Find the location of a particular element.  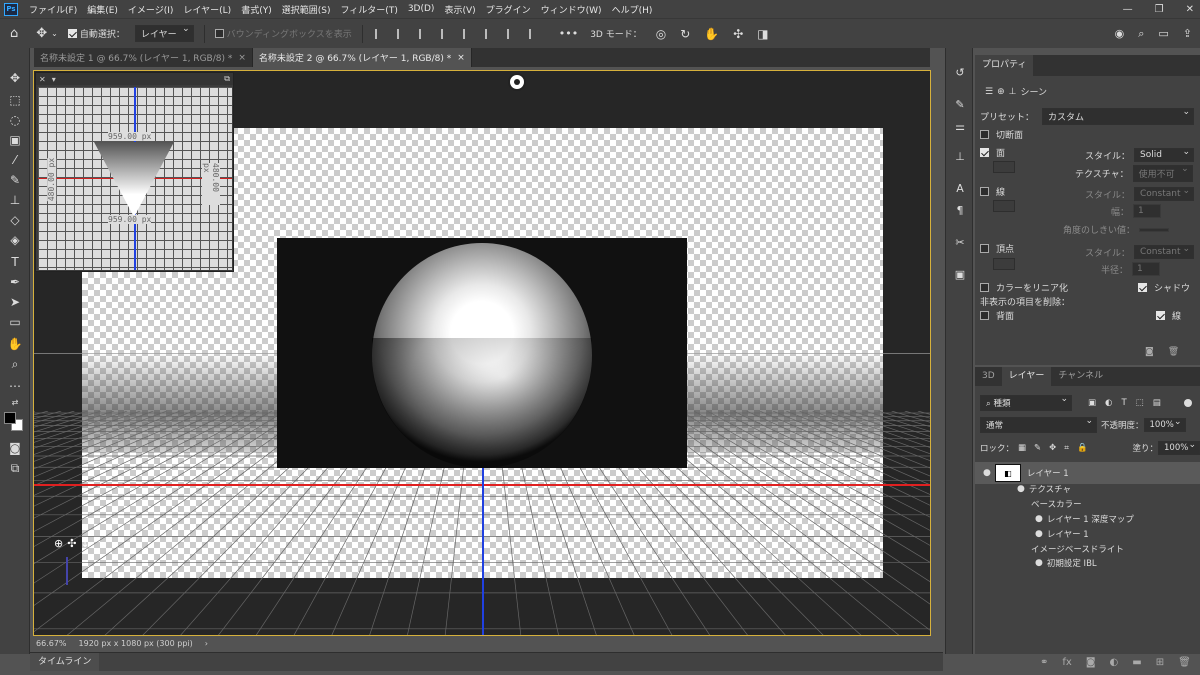

scene-icon: ⊥ is located at coordinates (1013, 92).